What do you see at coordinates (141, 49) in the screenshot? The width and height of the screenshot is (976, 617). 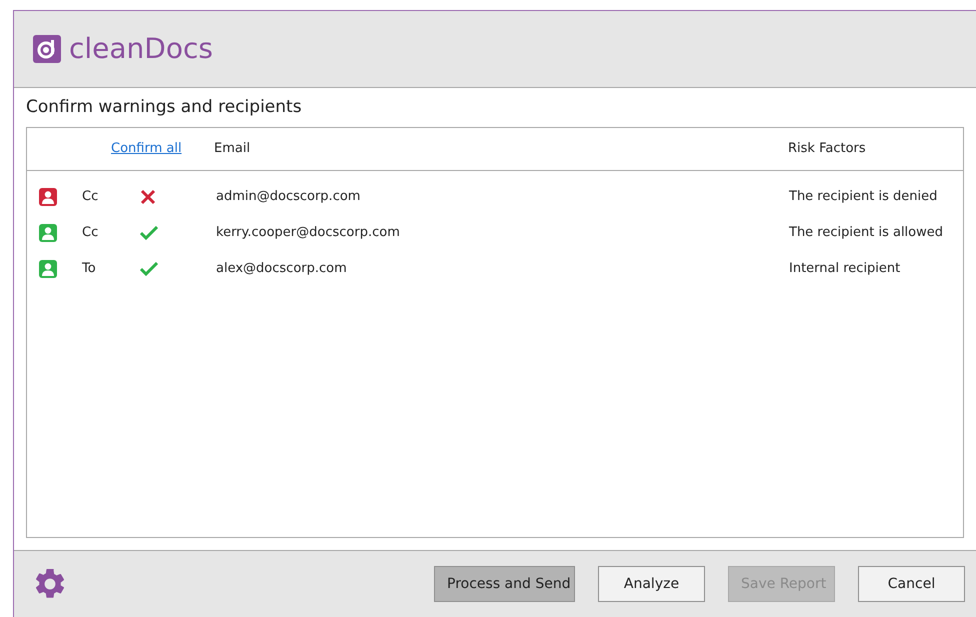 I see `logo-text: cleanDocs` at bounding box center [141, 49].